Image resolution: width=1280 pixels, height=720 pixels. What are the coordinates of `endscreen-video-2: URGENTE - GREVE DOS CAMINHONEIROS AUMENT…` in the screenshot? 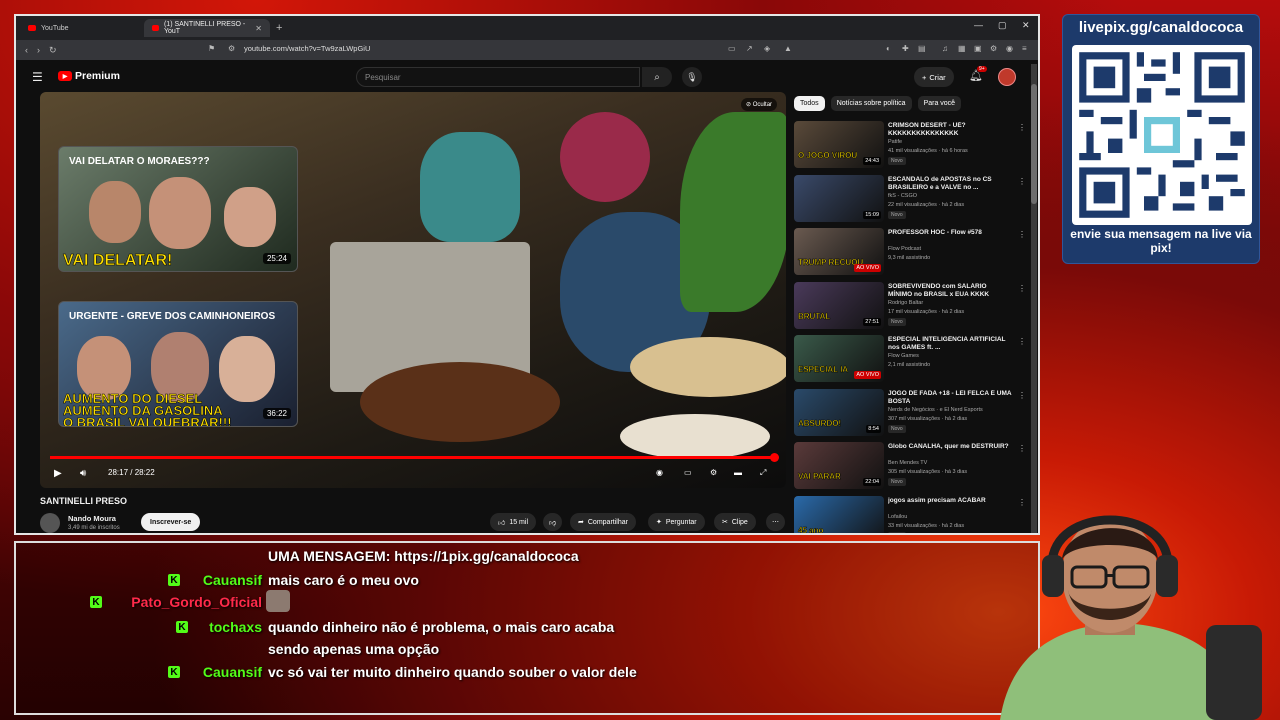 It's located at (178, 364).